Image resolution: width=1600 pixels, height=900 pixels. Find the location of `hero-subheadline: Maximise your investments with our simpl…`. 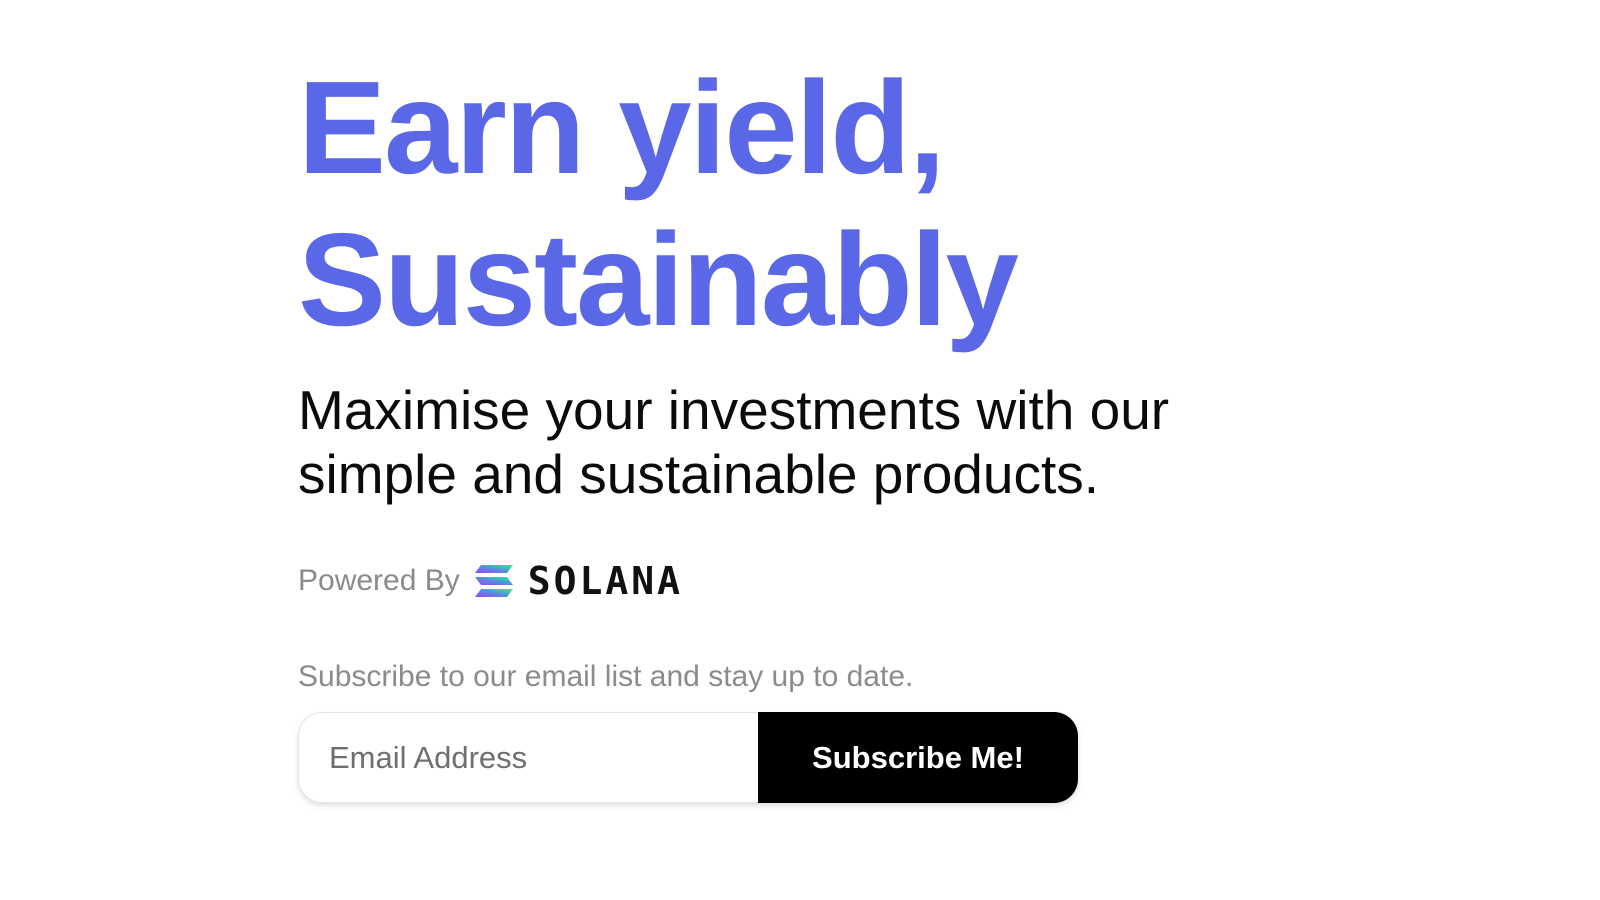

hero-subheadline: Maximise your investments with our simpl… is located at coordinates (734, 442).